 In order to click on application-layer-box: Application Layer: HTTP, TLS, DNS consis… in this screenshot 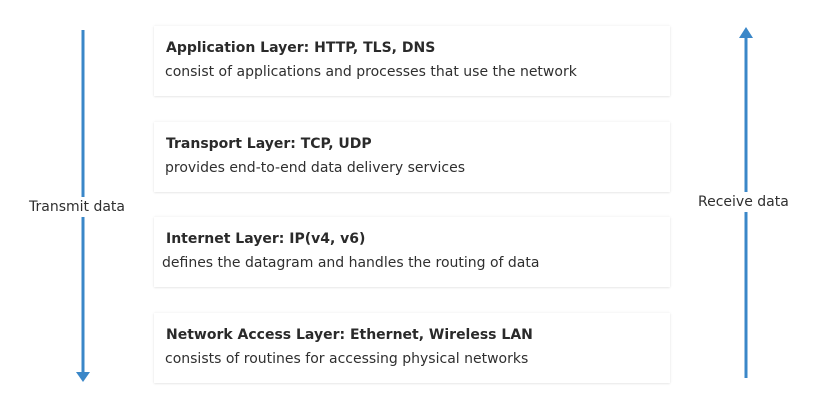, I will do `click(412, 61)`.